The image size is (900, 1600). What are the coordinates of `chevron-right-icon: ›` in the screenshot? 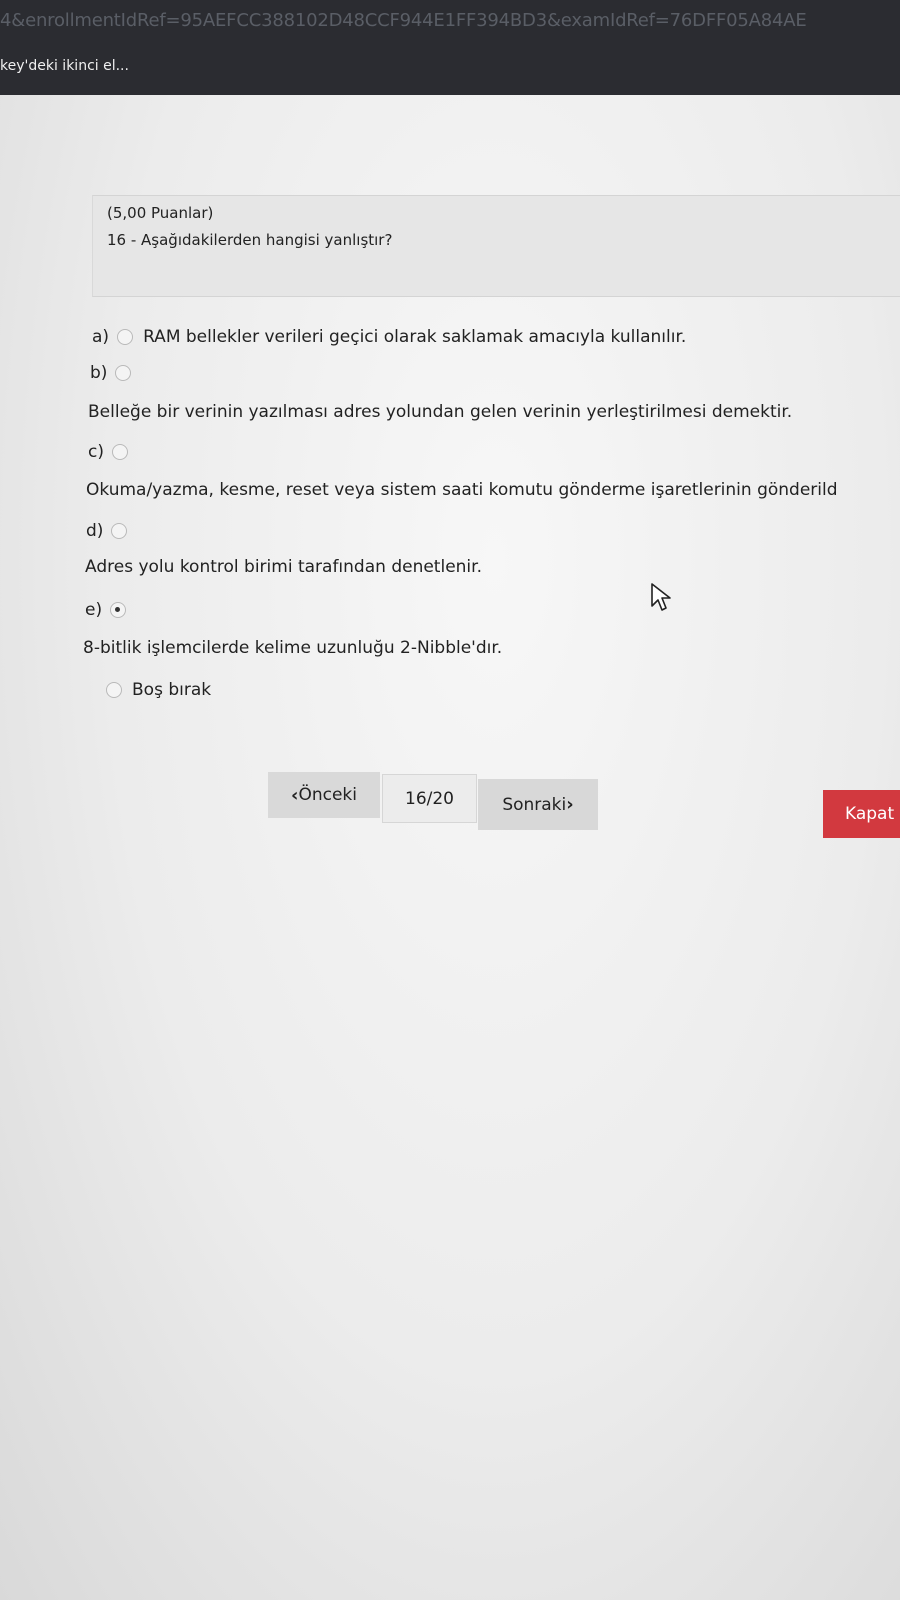 It's located at (570, 804).